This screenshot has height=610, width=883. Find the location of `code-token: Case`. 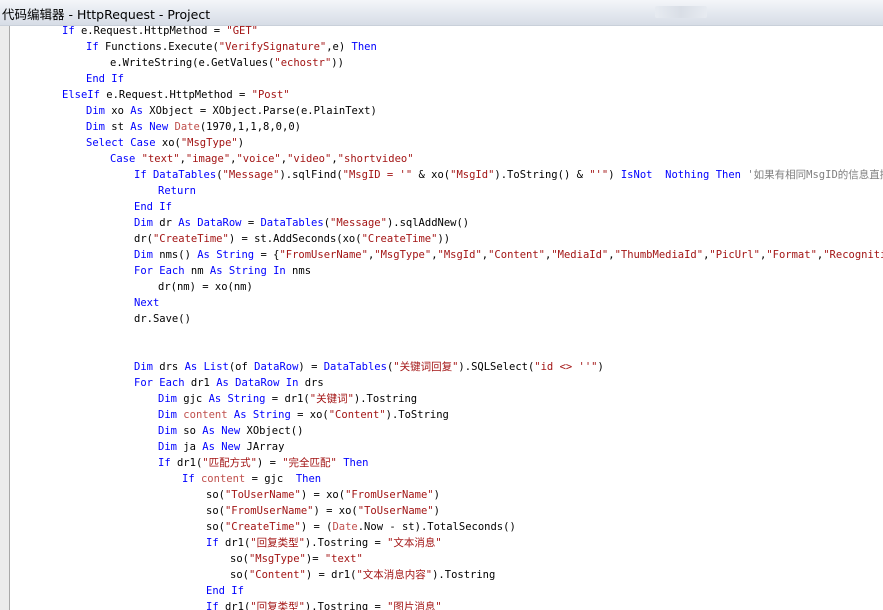

code-token: Case is located at coordinates (123, 159).